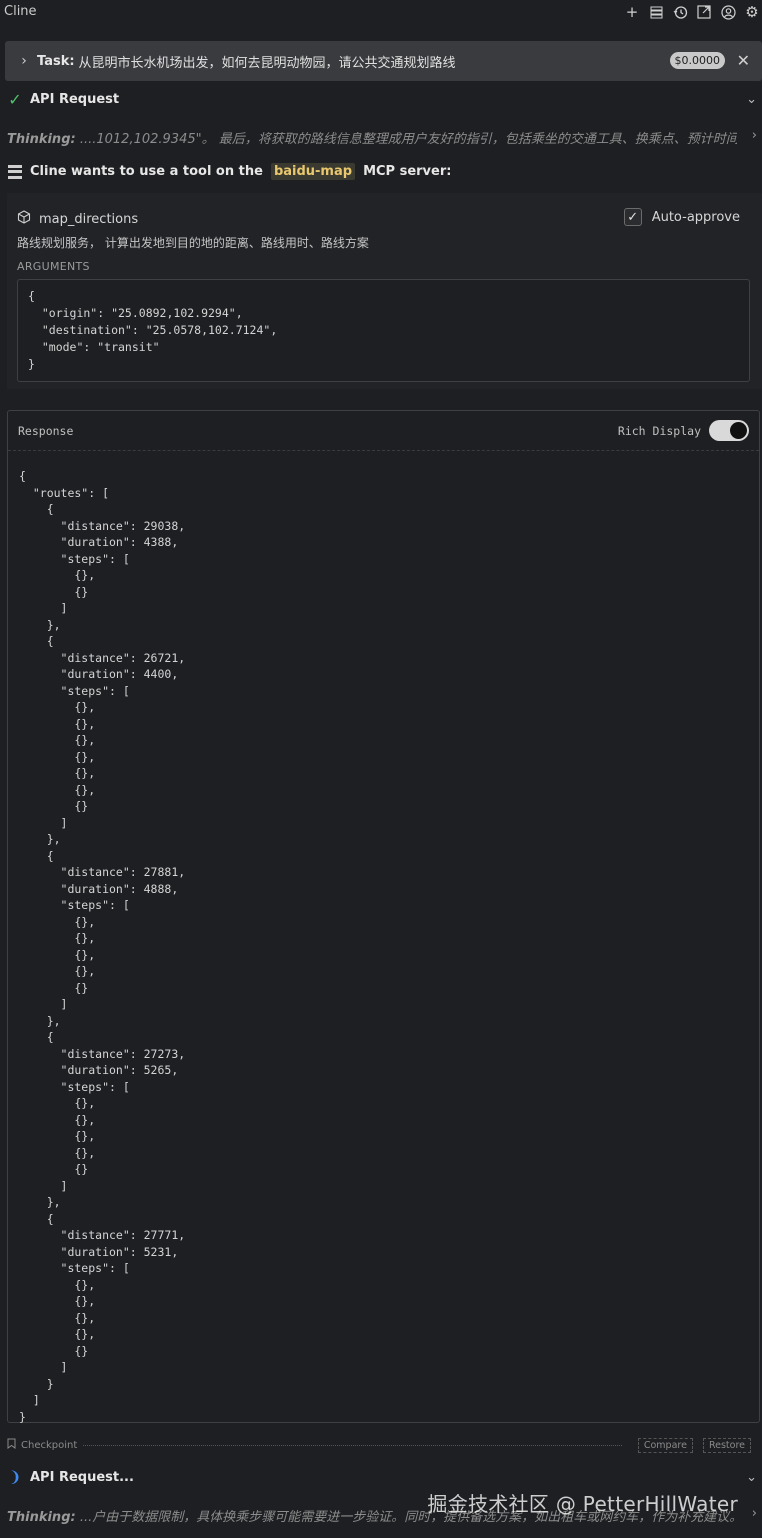 The image size is (762, 1538). What do you see at coordinates (381, 13) in the screenshot?
I see `title-bar: Cline + ⚙` at bounding box center [381, 13].